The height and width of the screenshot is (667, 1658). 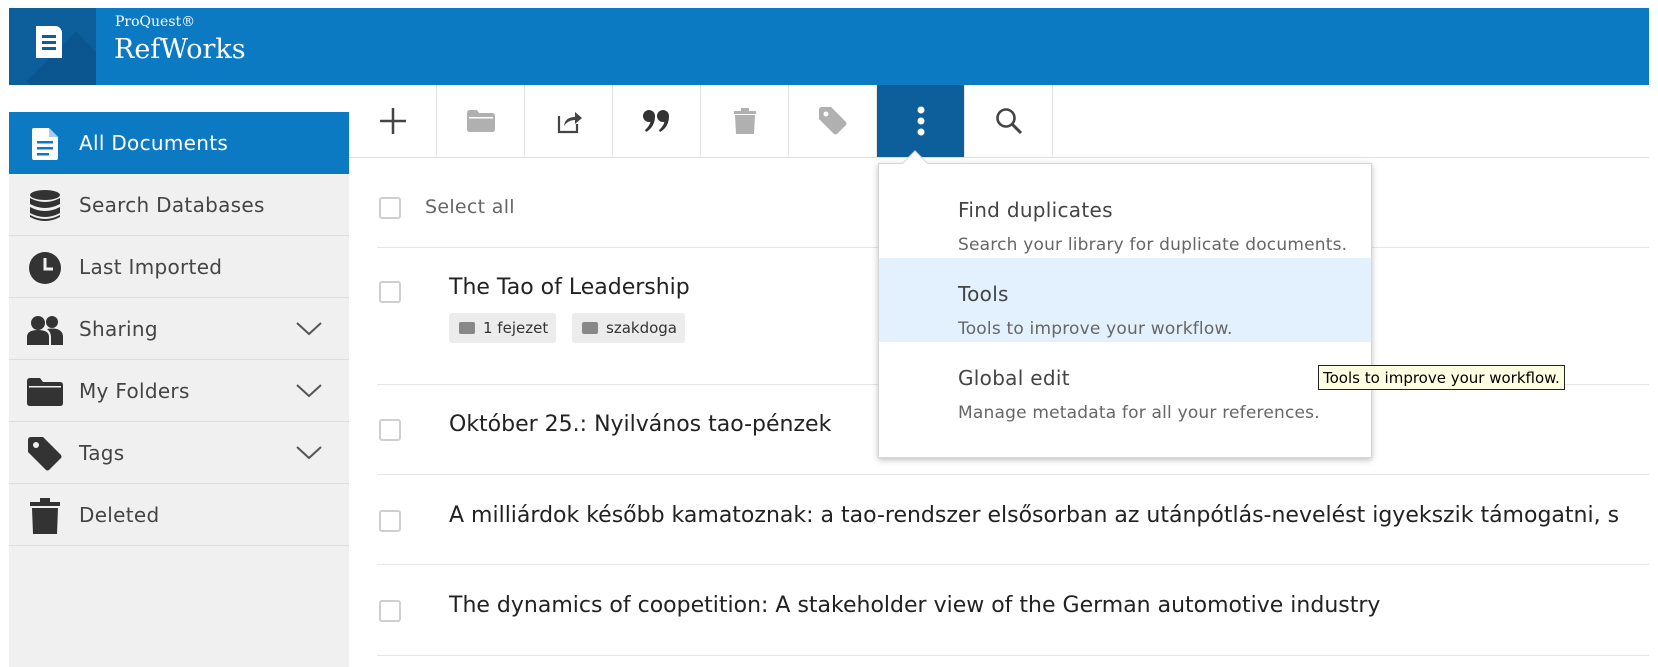 I want to click on select-all-checkbox, so click(x=390, y=208).